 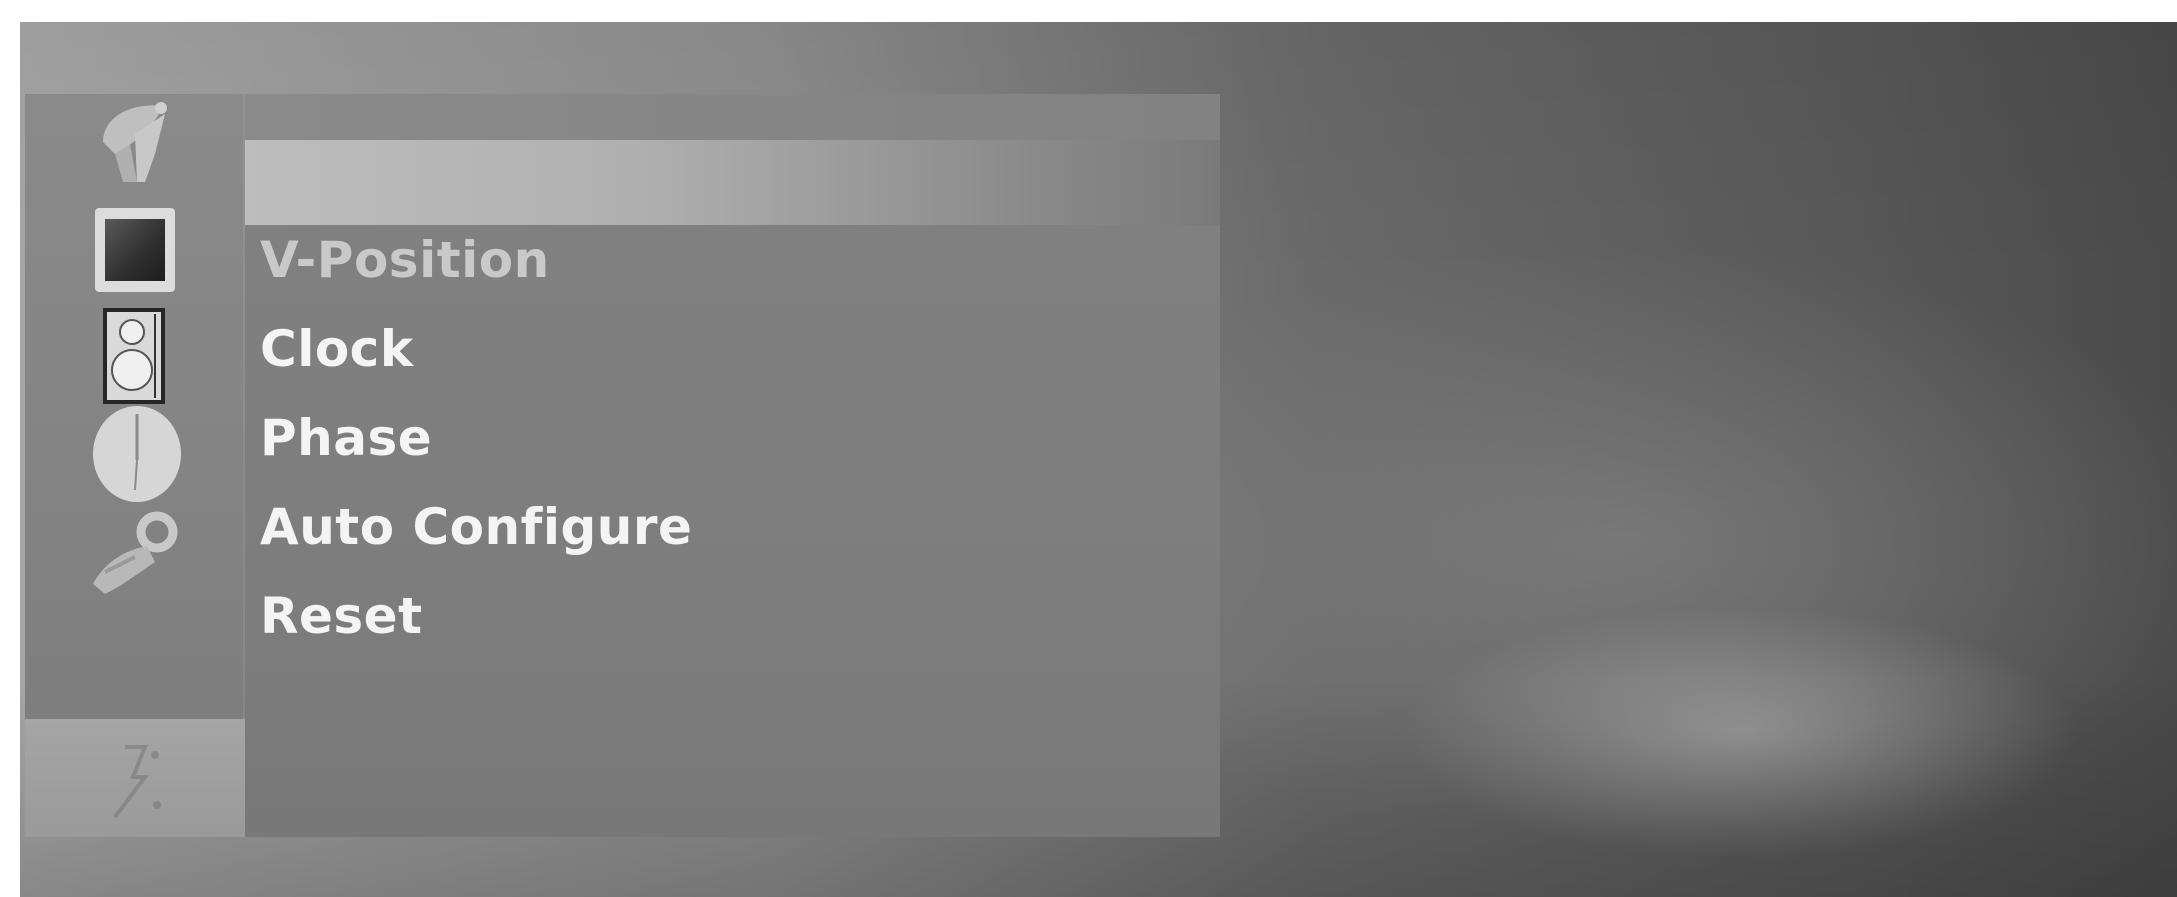 I want to click on menu-icon-rail-active, so click(x=135, y=778).